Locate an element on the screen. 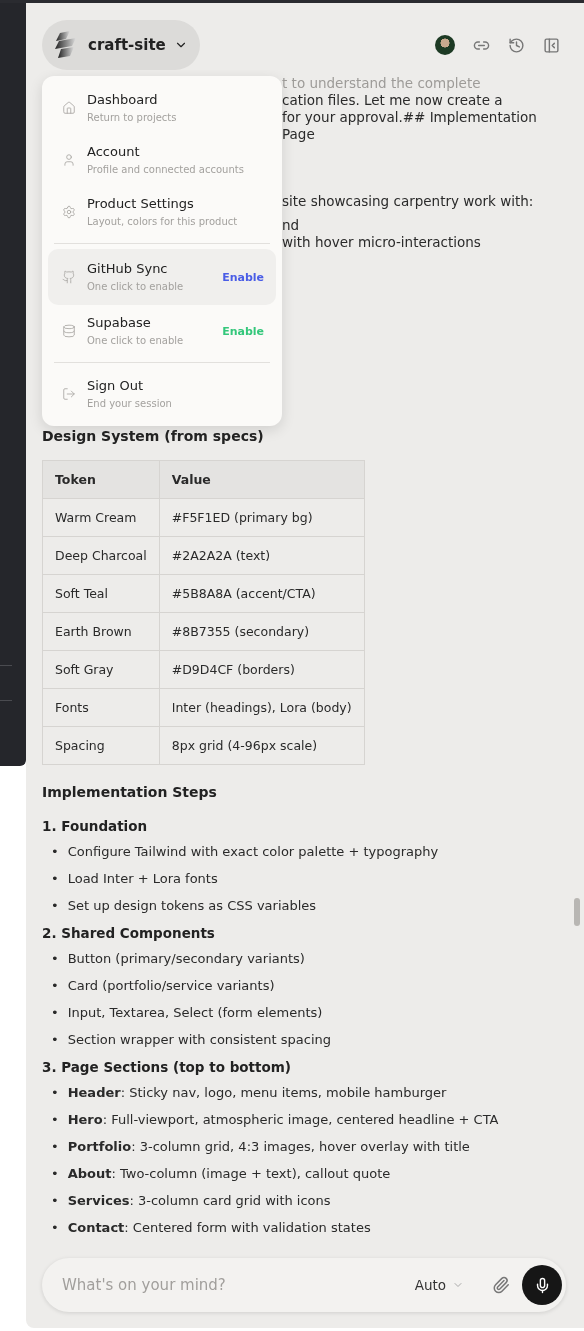 The width and height of the screenshot is (584, 1331). menu-item: Dashboard Return to projects is located at coordinates (162, 108).